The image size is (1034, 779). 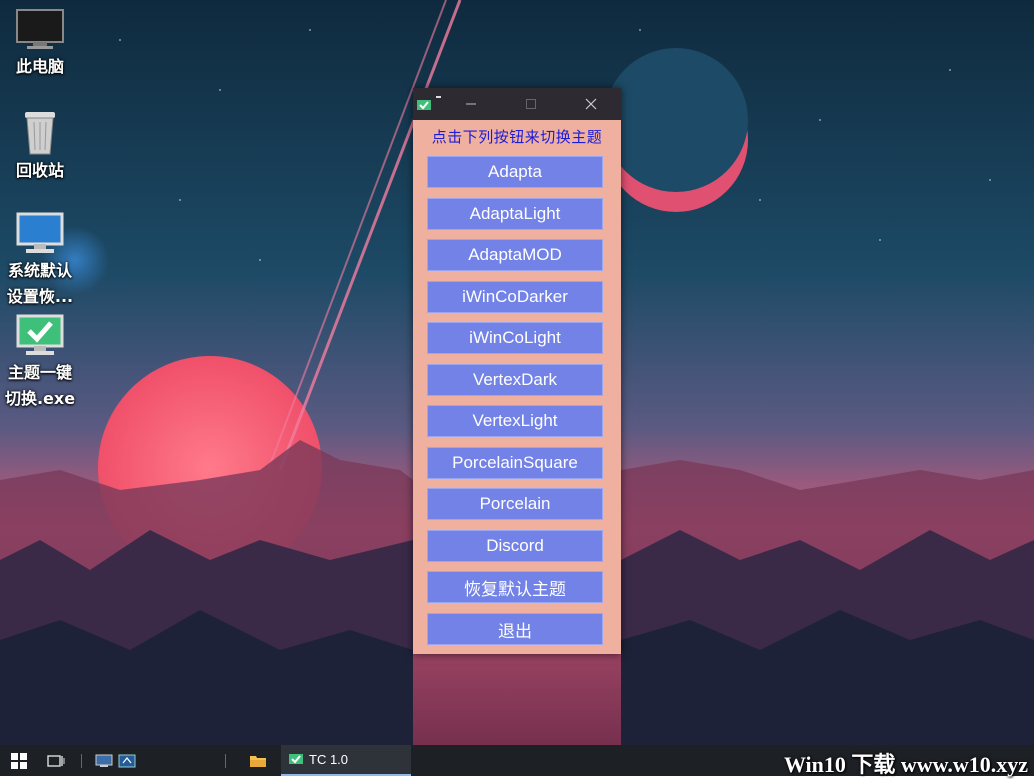 I want to click on maximize-button, so click(x=531, y=104).